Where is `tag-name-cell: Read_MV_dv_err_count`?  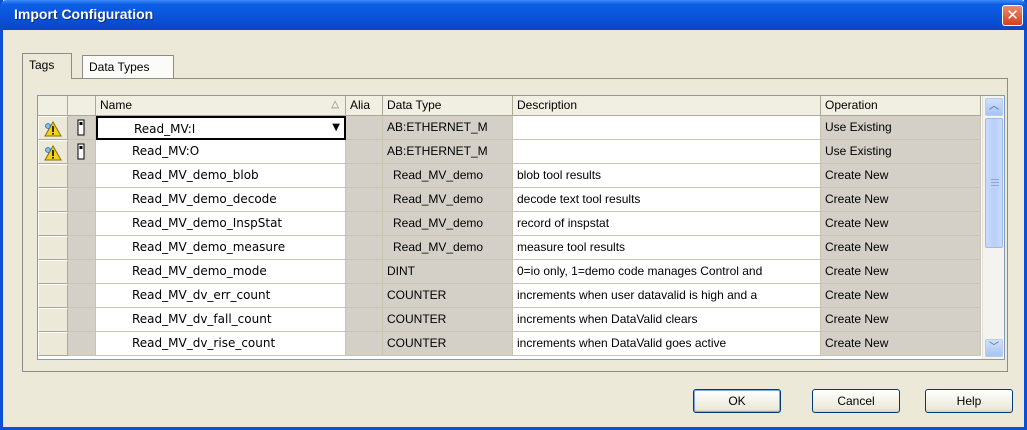
tag-name-cell: Read_MV_dv_err_count is located at coordinates (221, 296).